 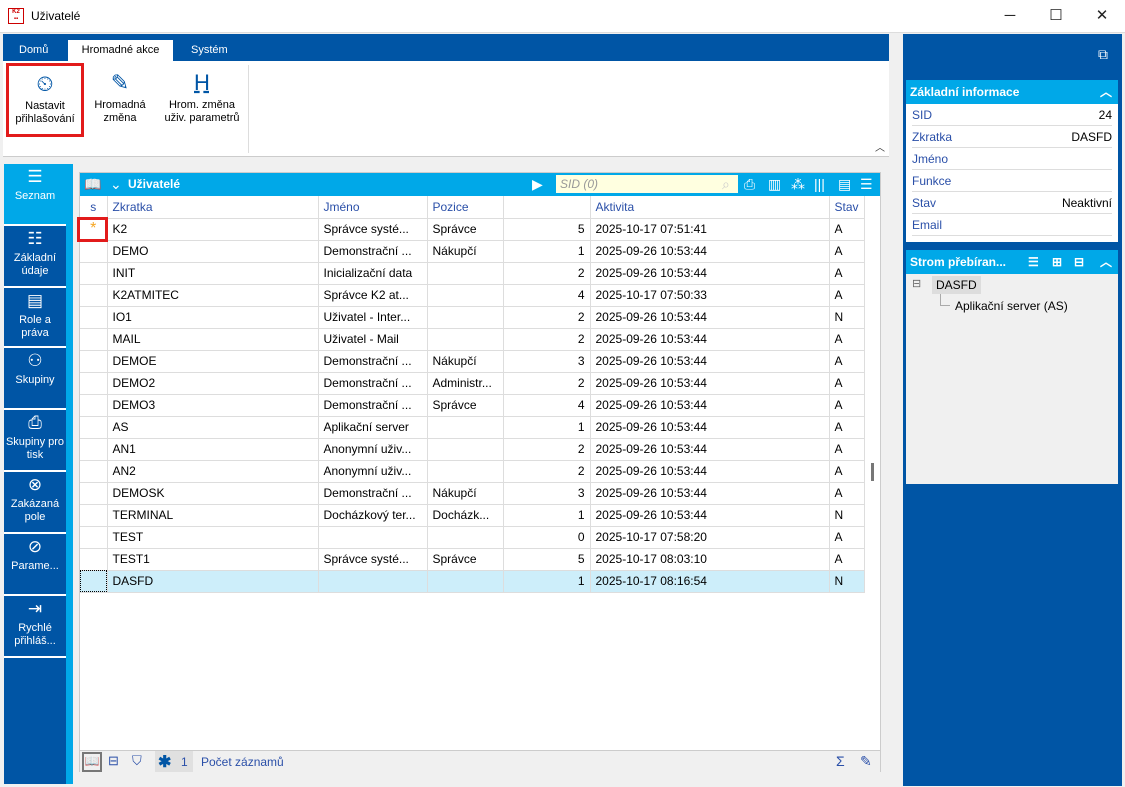 What do you see at coordinates (35, 318) in the screenshot?
I see `nav-item-roles: ▤ Role a práva` at bounding box center [35, 318].